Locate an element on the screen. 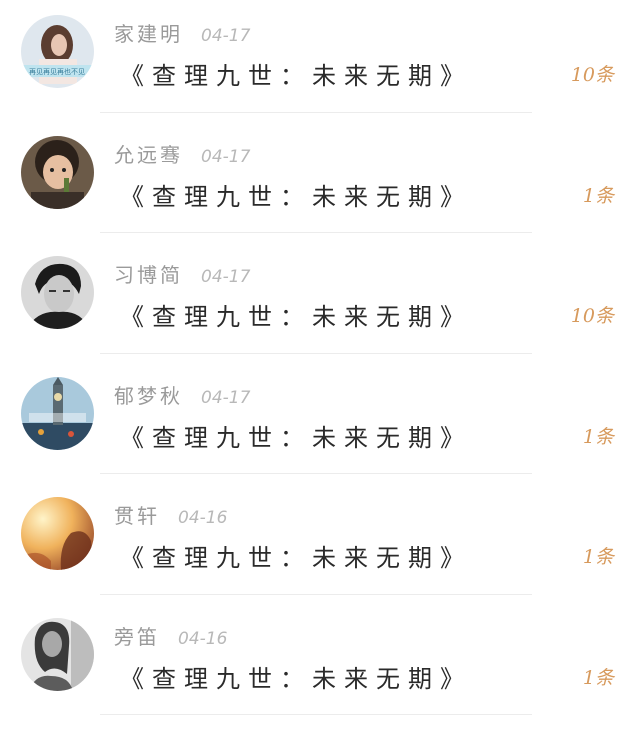  item-meta: 贯轩 04-16 is located at coordinates (170, 515).